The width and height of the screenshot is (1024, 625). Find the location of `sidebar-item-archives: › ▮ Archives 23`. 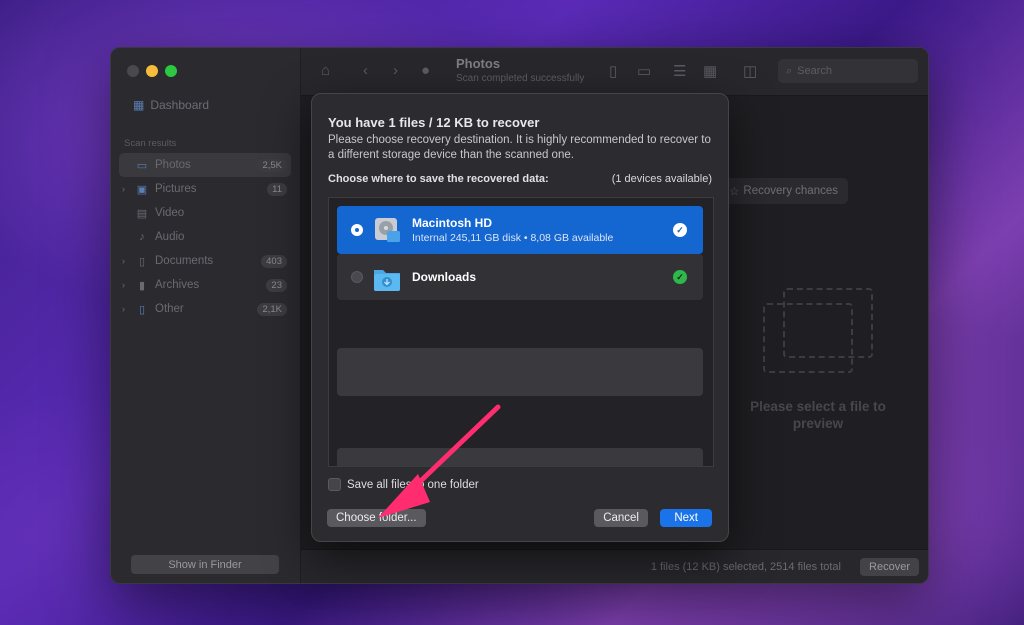

sidebar-item-archives: › ▮ Archives 23 is located at coordinates (205, 285).